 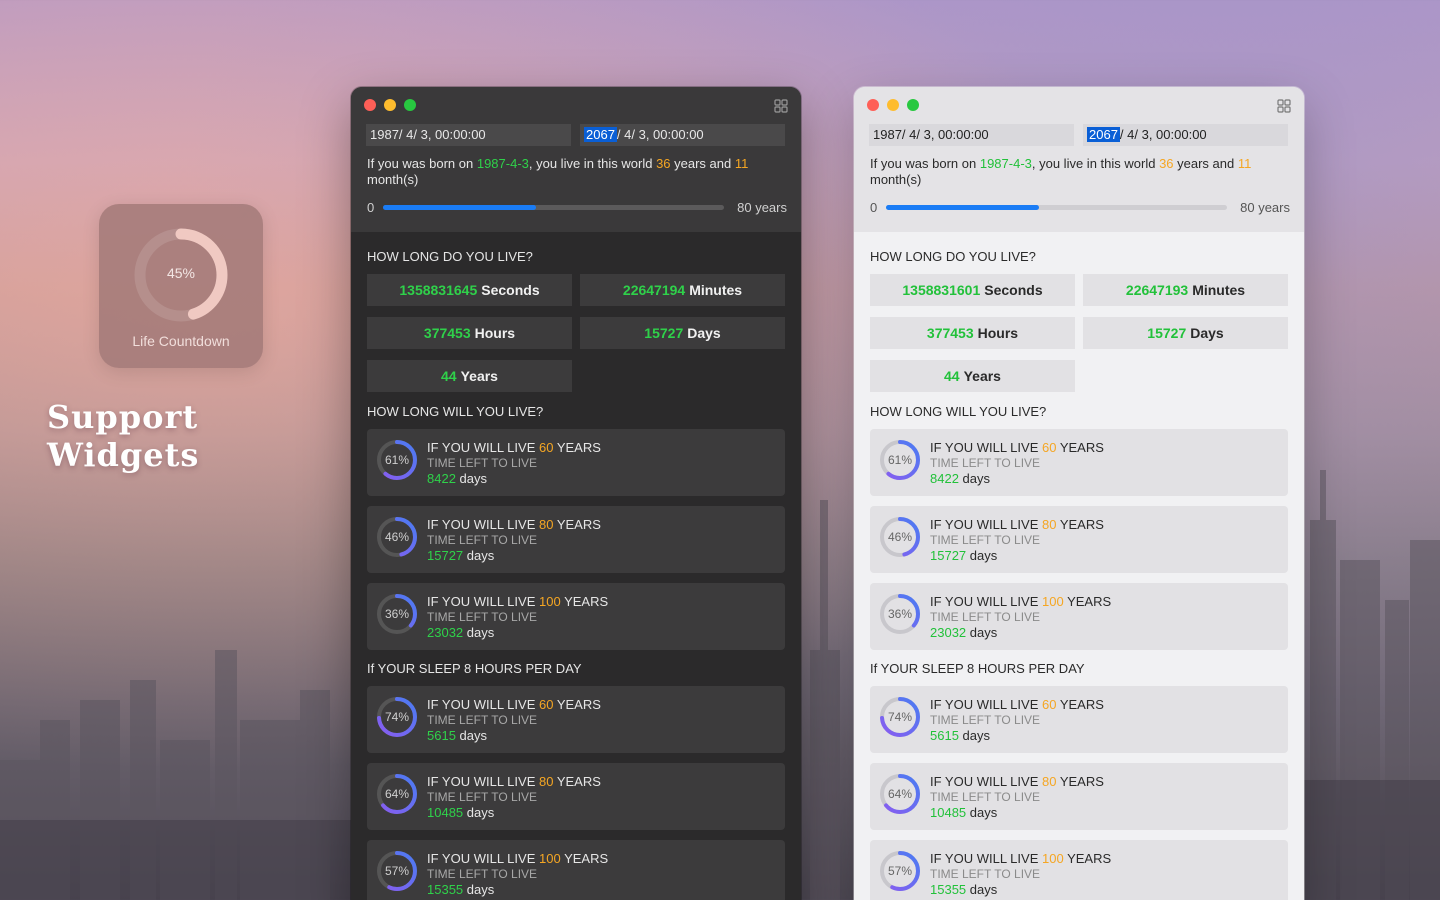 What do you see at coordinates (1219, 290) in the screenshot?
I see `stat-unit: Minutes` at bounding box center [1219, 290].